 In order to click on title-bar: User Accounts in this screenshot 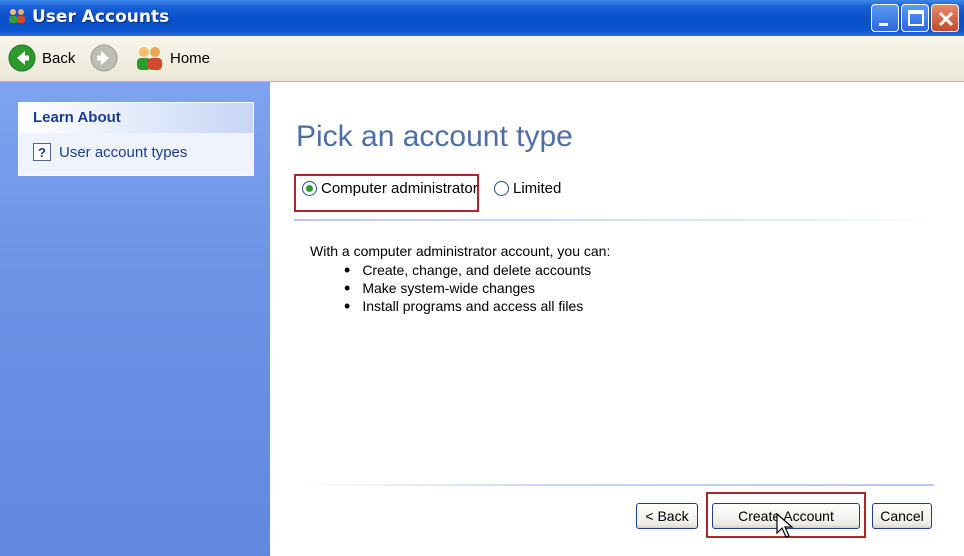, I will do `click(482, 18)`.